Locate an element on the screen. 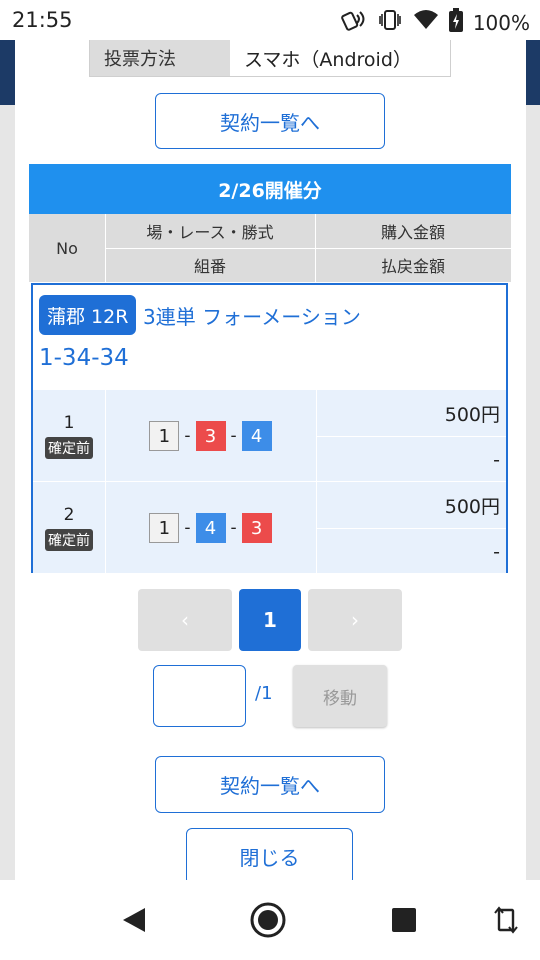  table-row: 2 確定前 1 - 4 - 3 500円 - is located at coordinates (269, 527).